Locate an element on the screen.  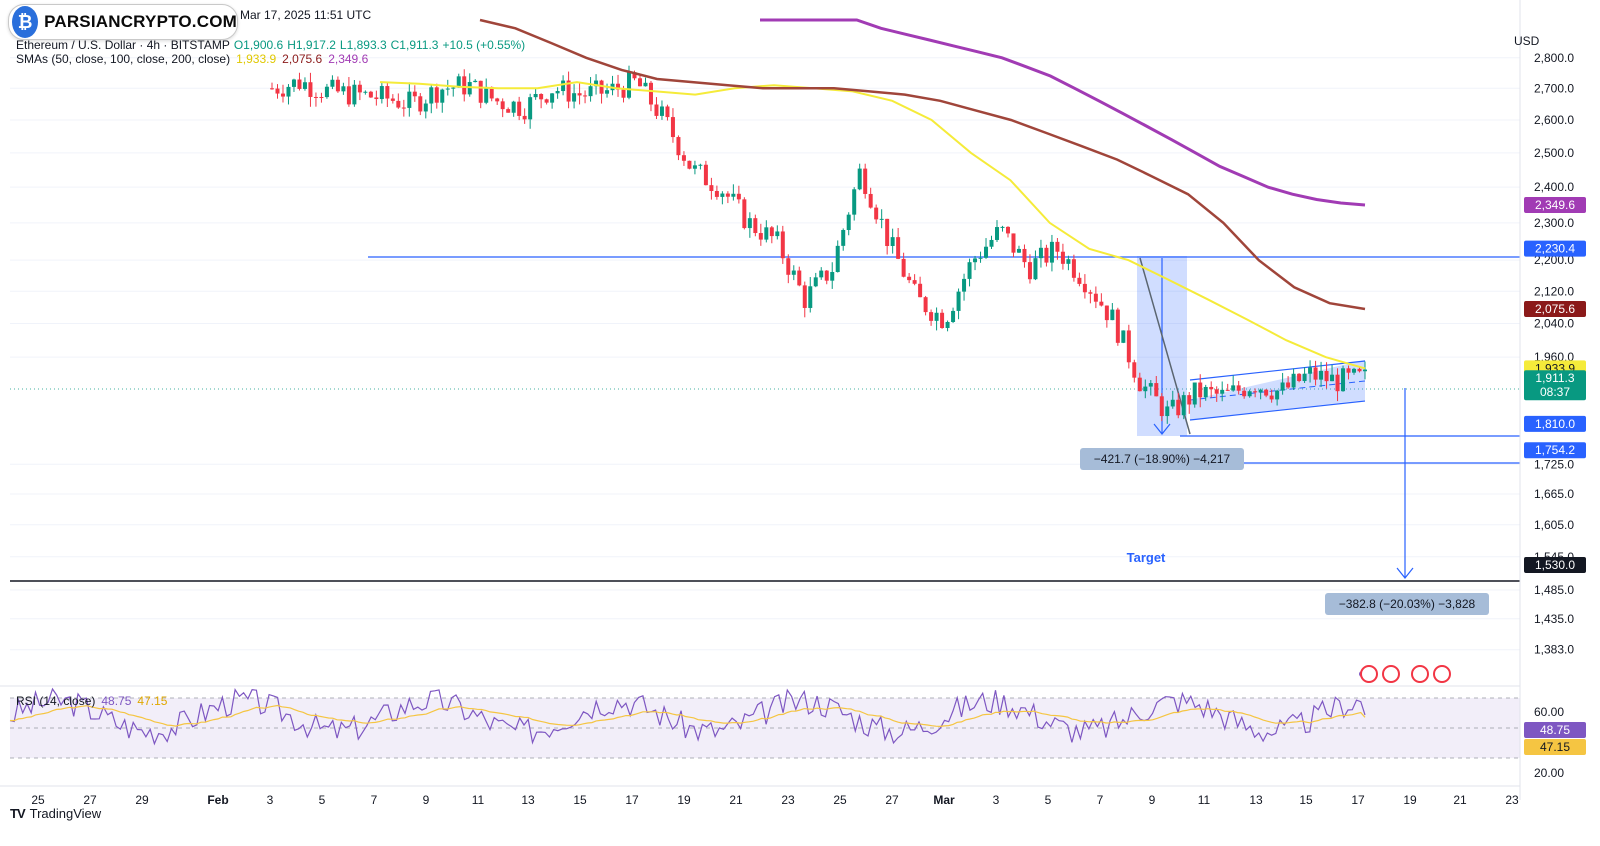
time-tick-label: Feb is located at coordinates (217, 800).